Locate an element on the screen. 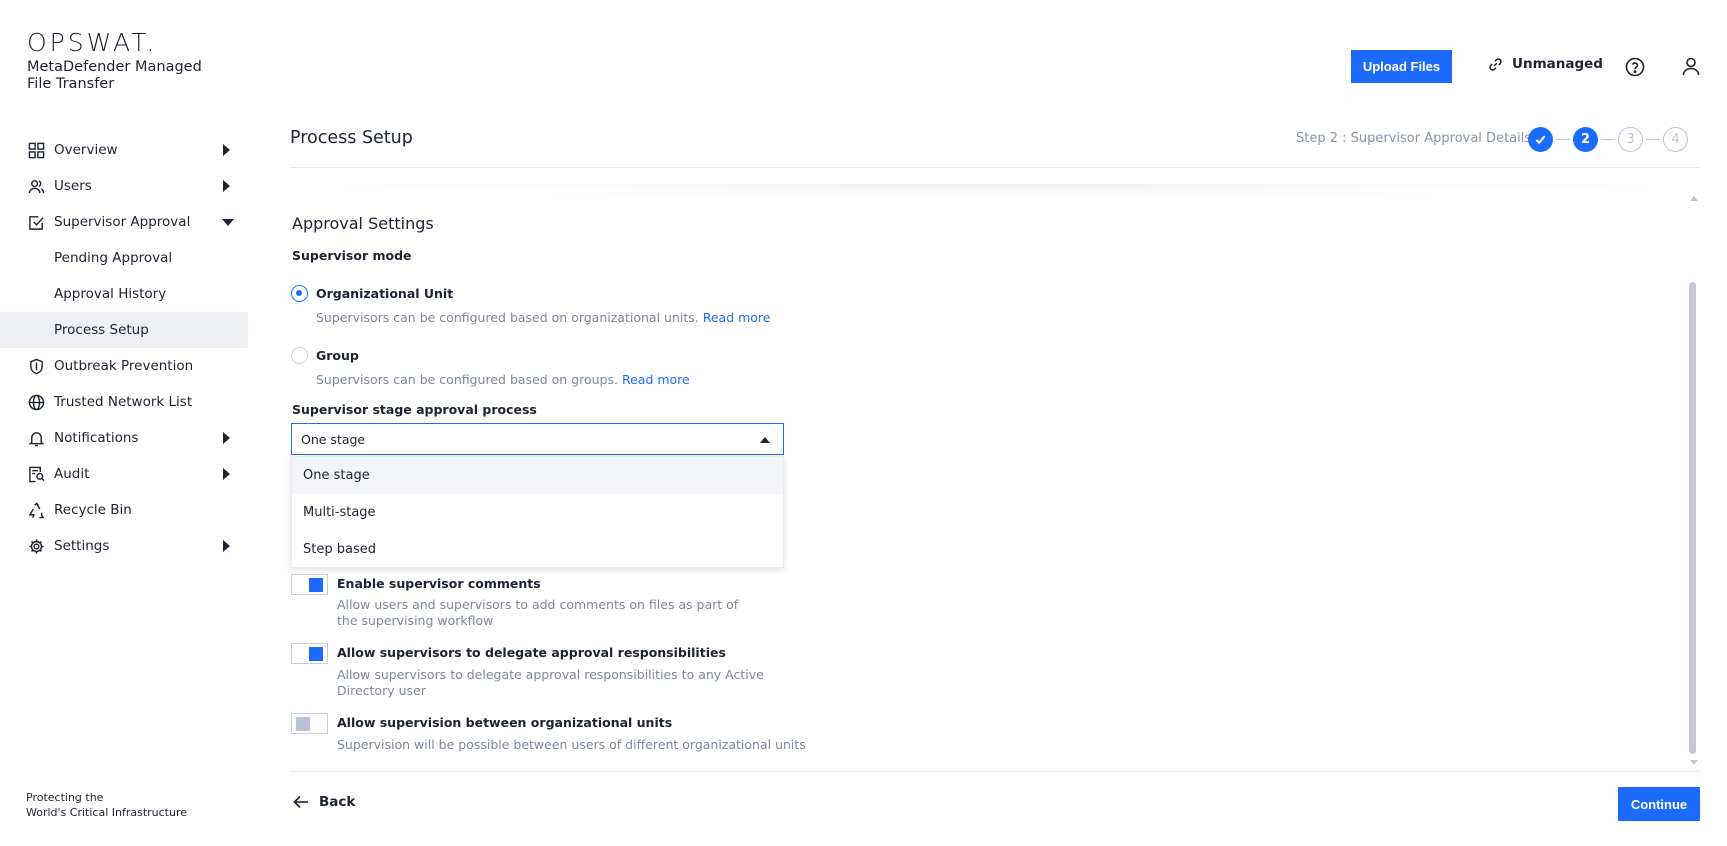 This screenshot has height=846, width=1727. arrow-left-icon is located at coordinates (300, 802).